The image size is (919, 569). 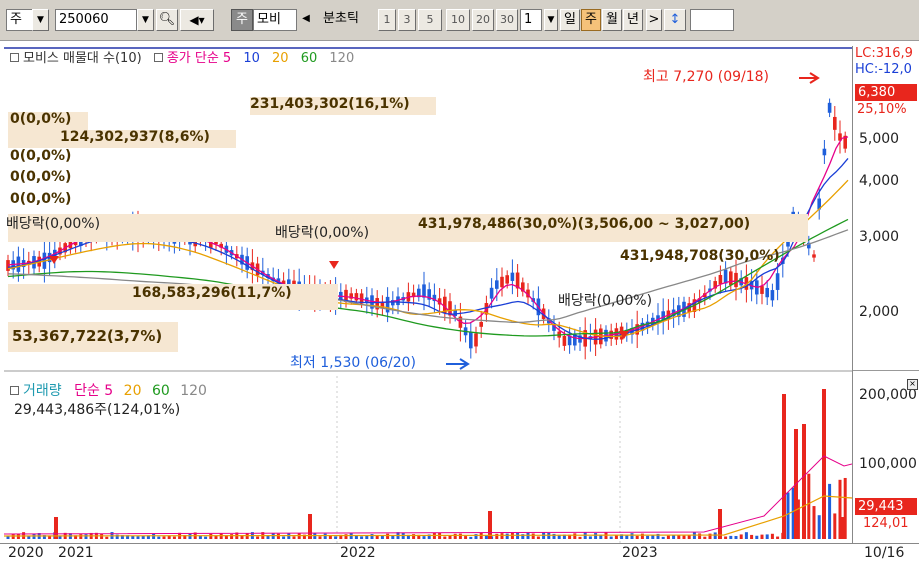 What do you see at coordinates (407, 20) in the screenshot?
I see `interval-button: 3` at bounding box center [407, 20].